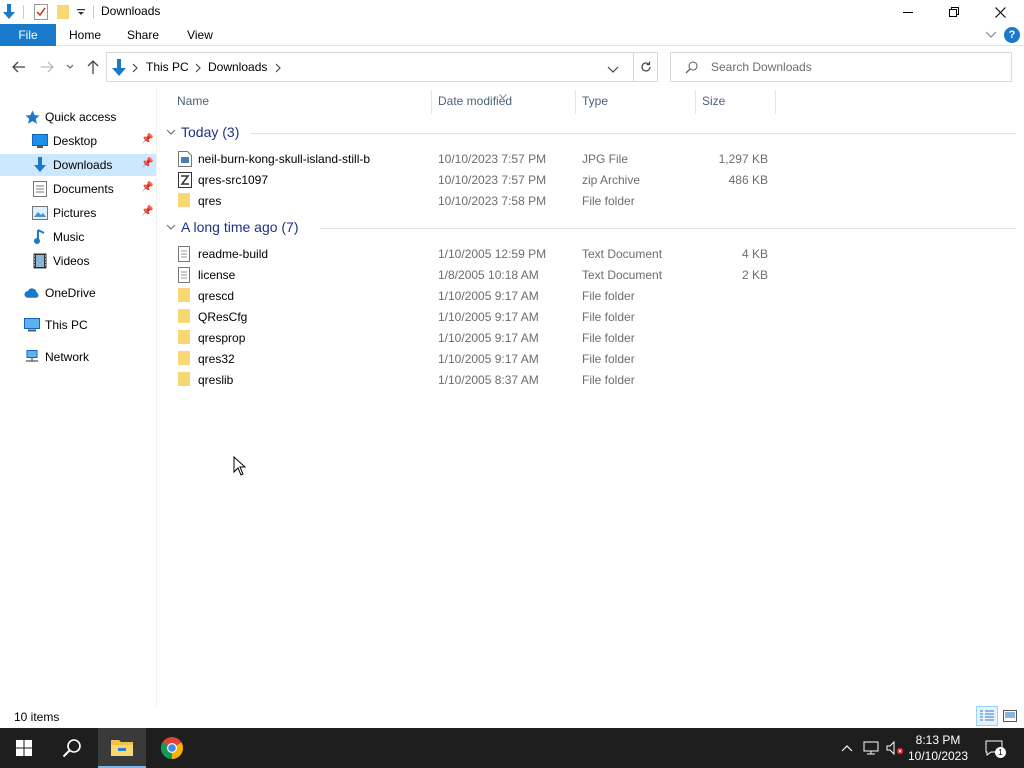  Describe the element at coordinates (210, 132) in the screenshot. I see `group-label: Today (3)` at that location.